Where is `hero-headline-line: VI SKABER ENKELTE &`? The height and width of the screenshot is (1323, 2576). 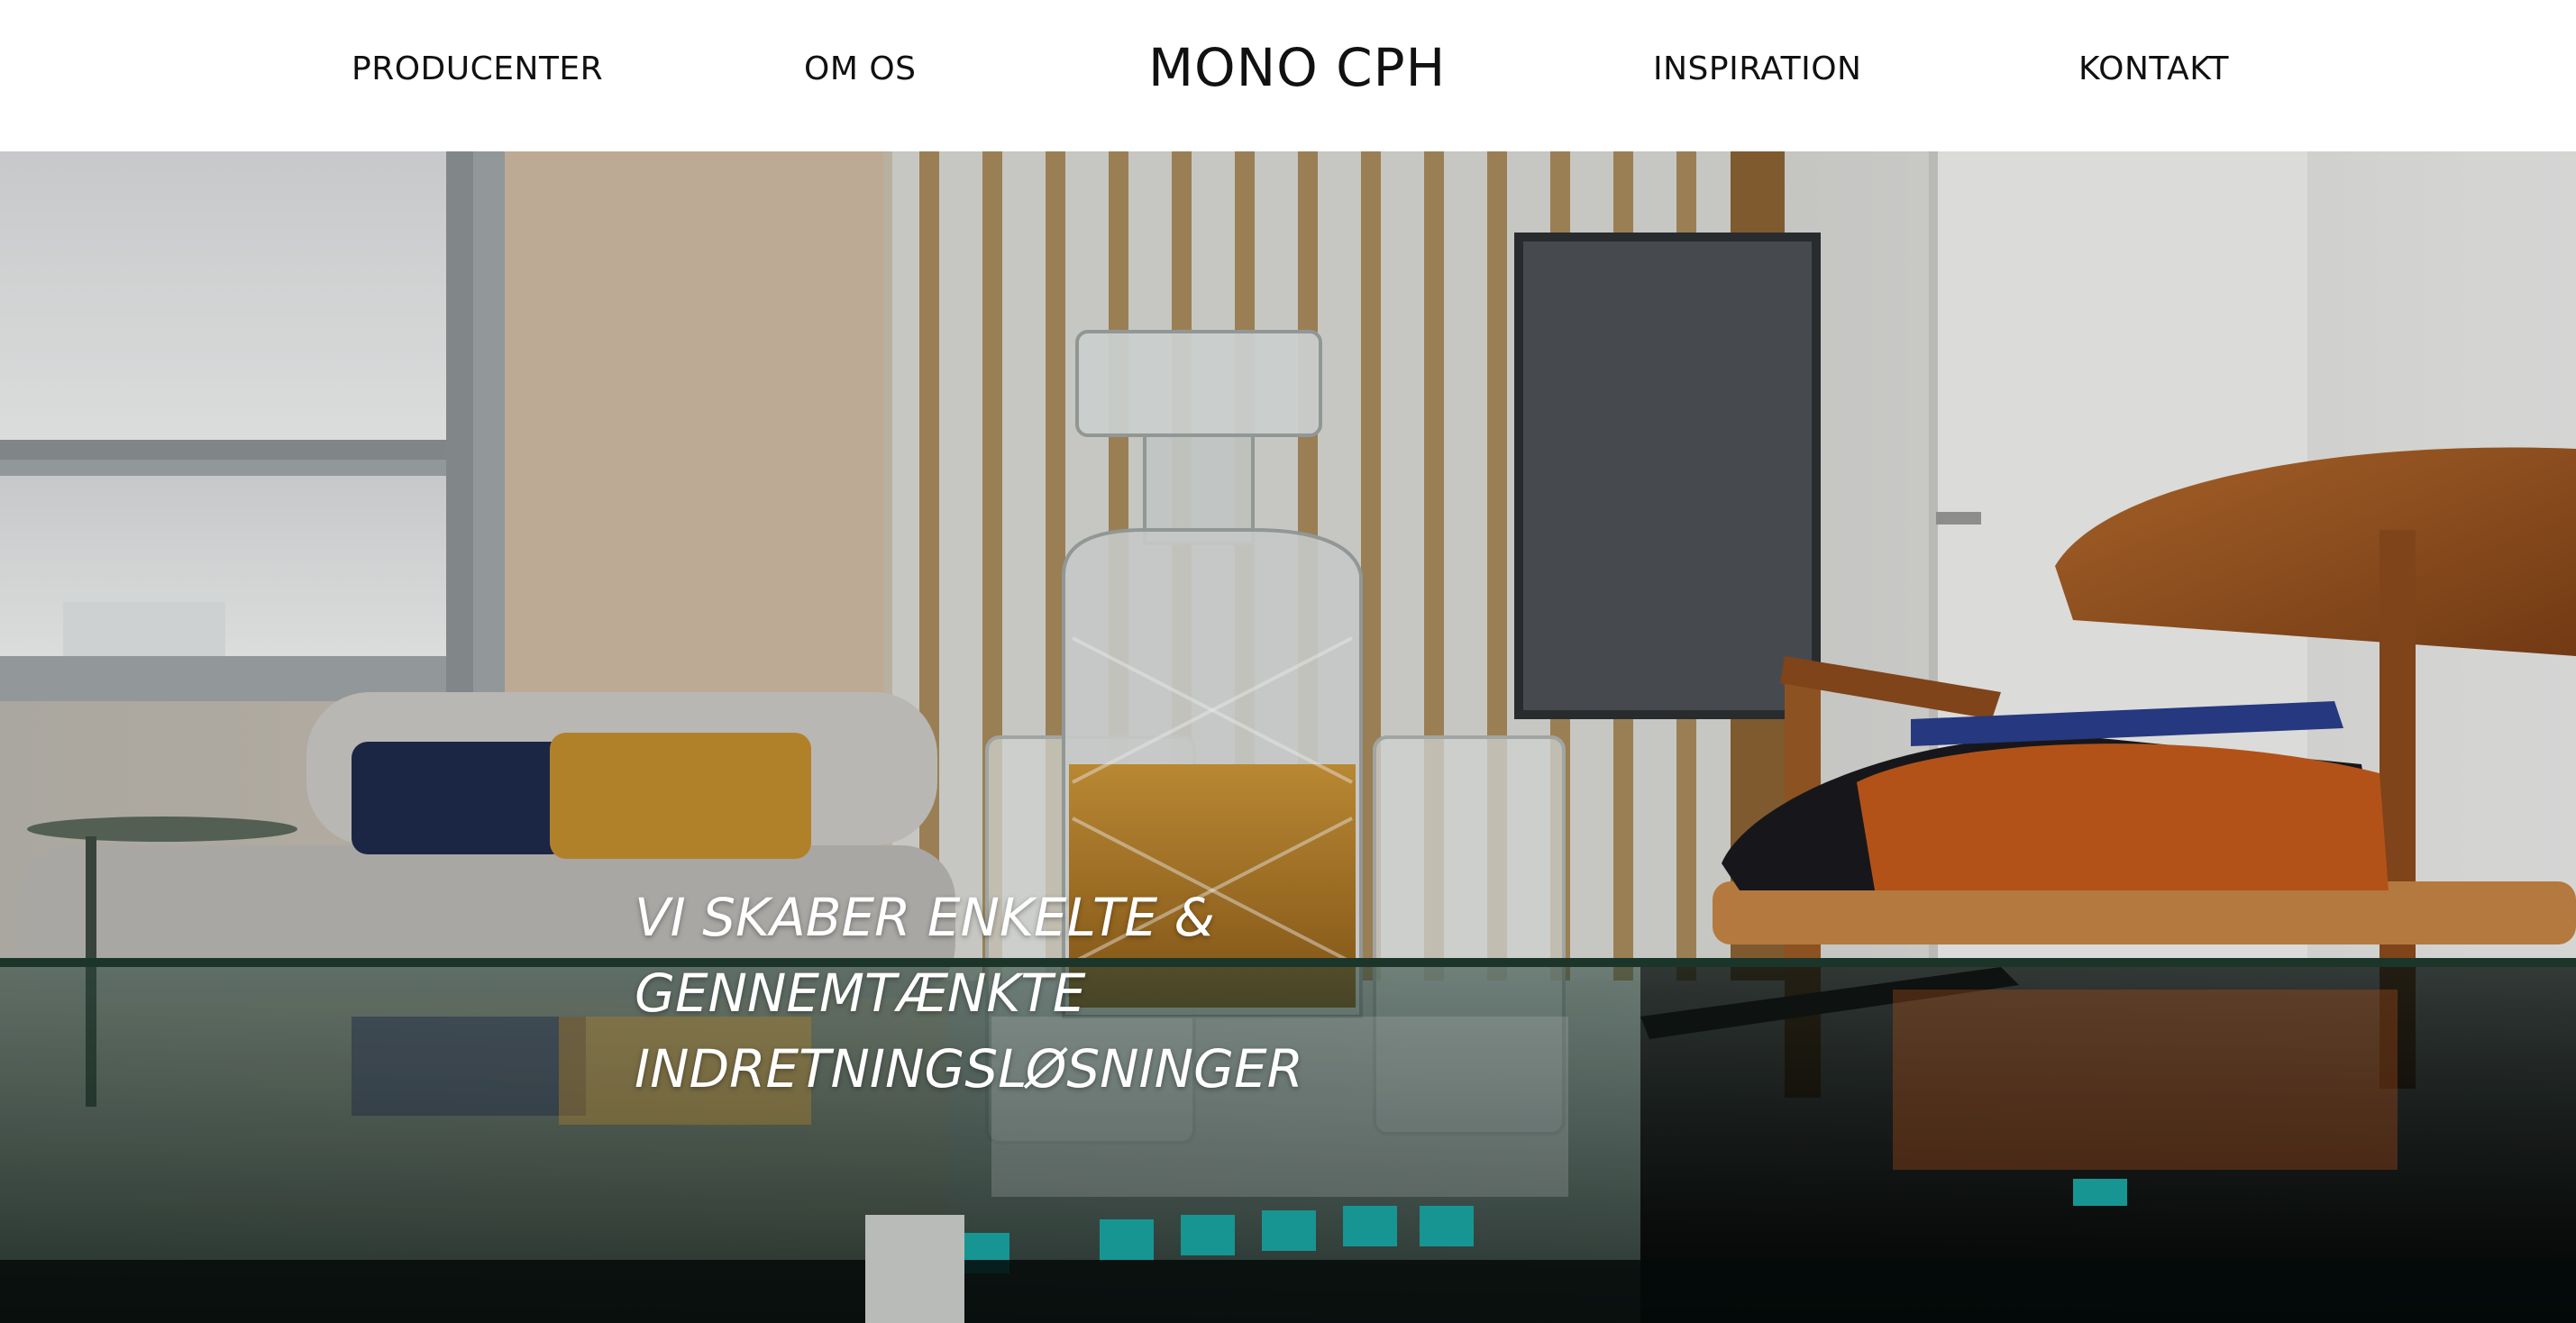 hero-headline-line: VI SKABER ENKELTE & is located at coordinates (925, 918).